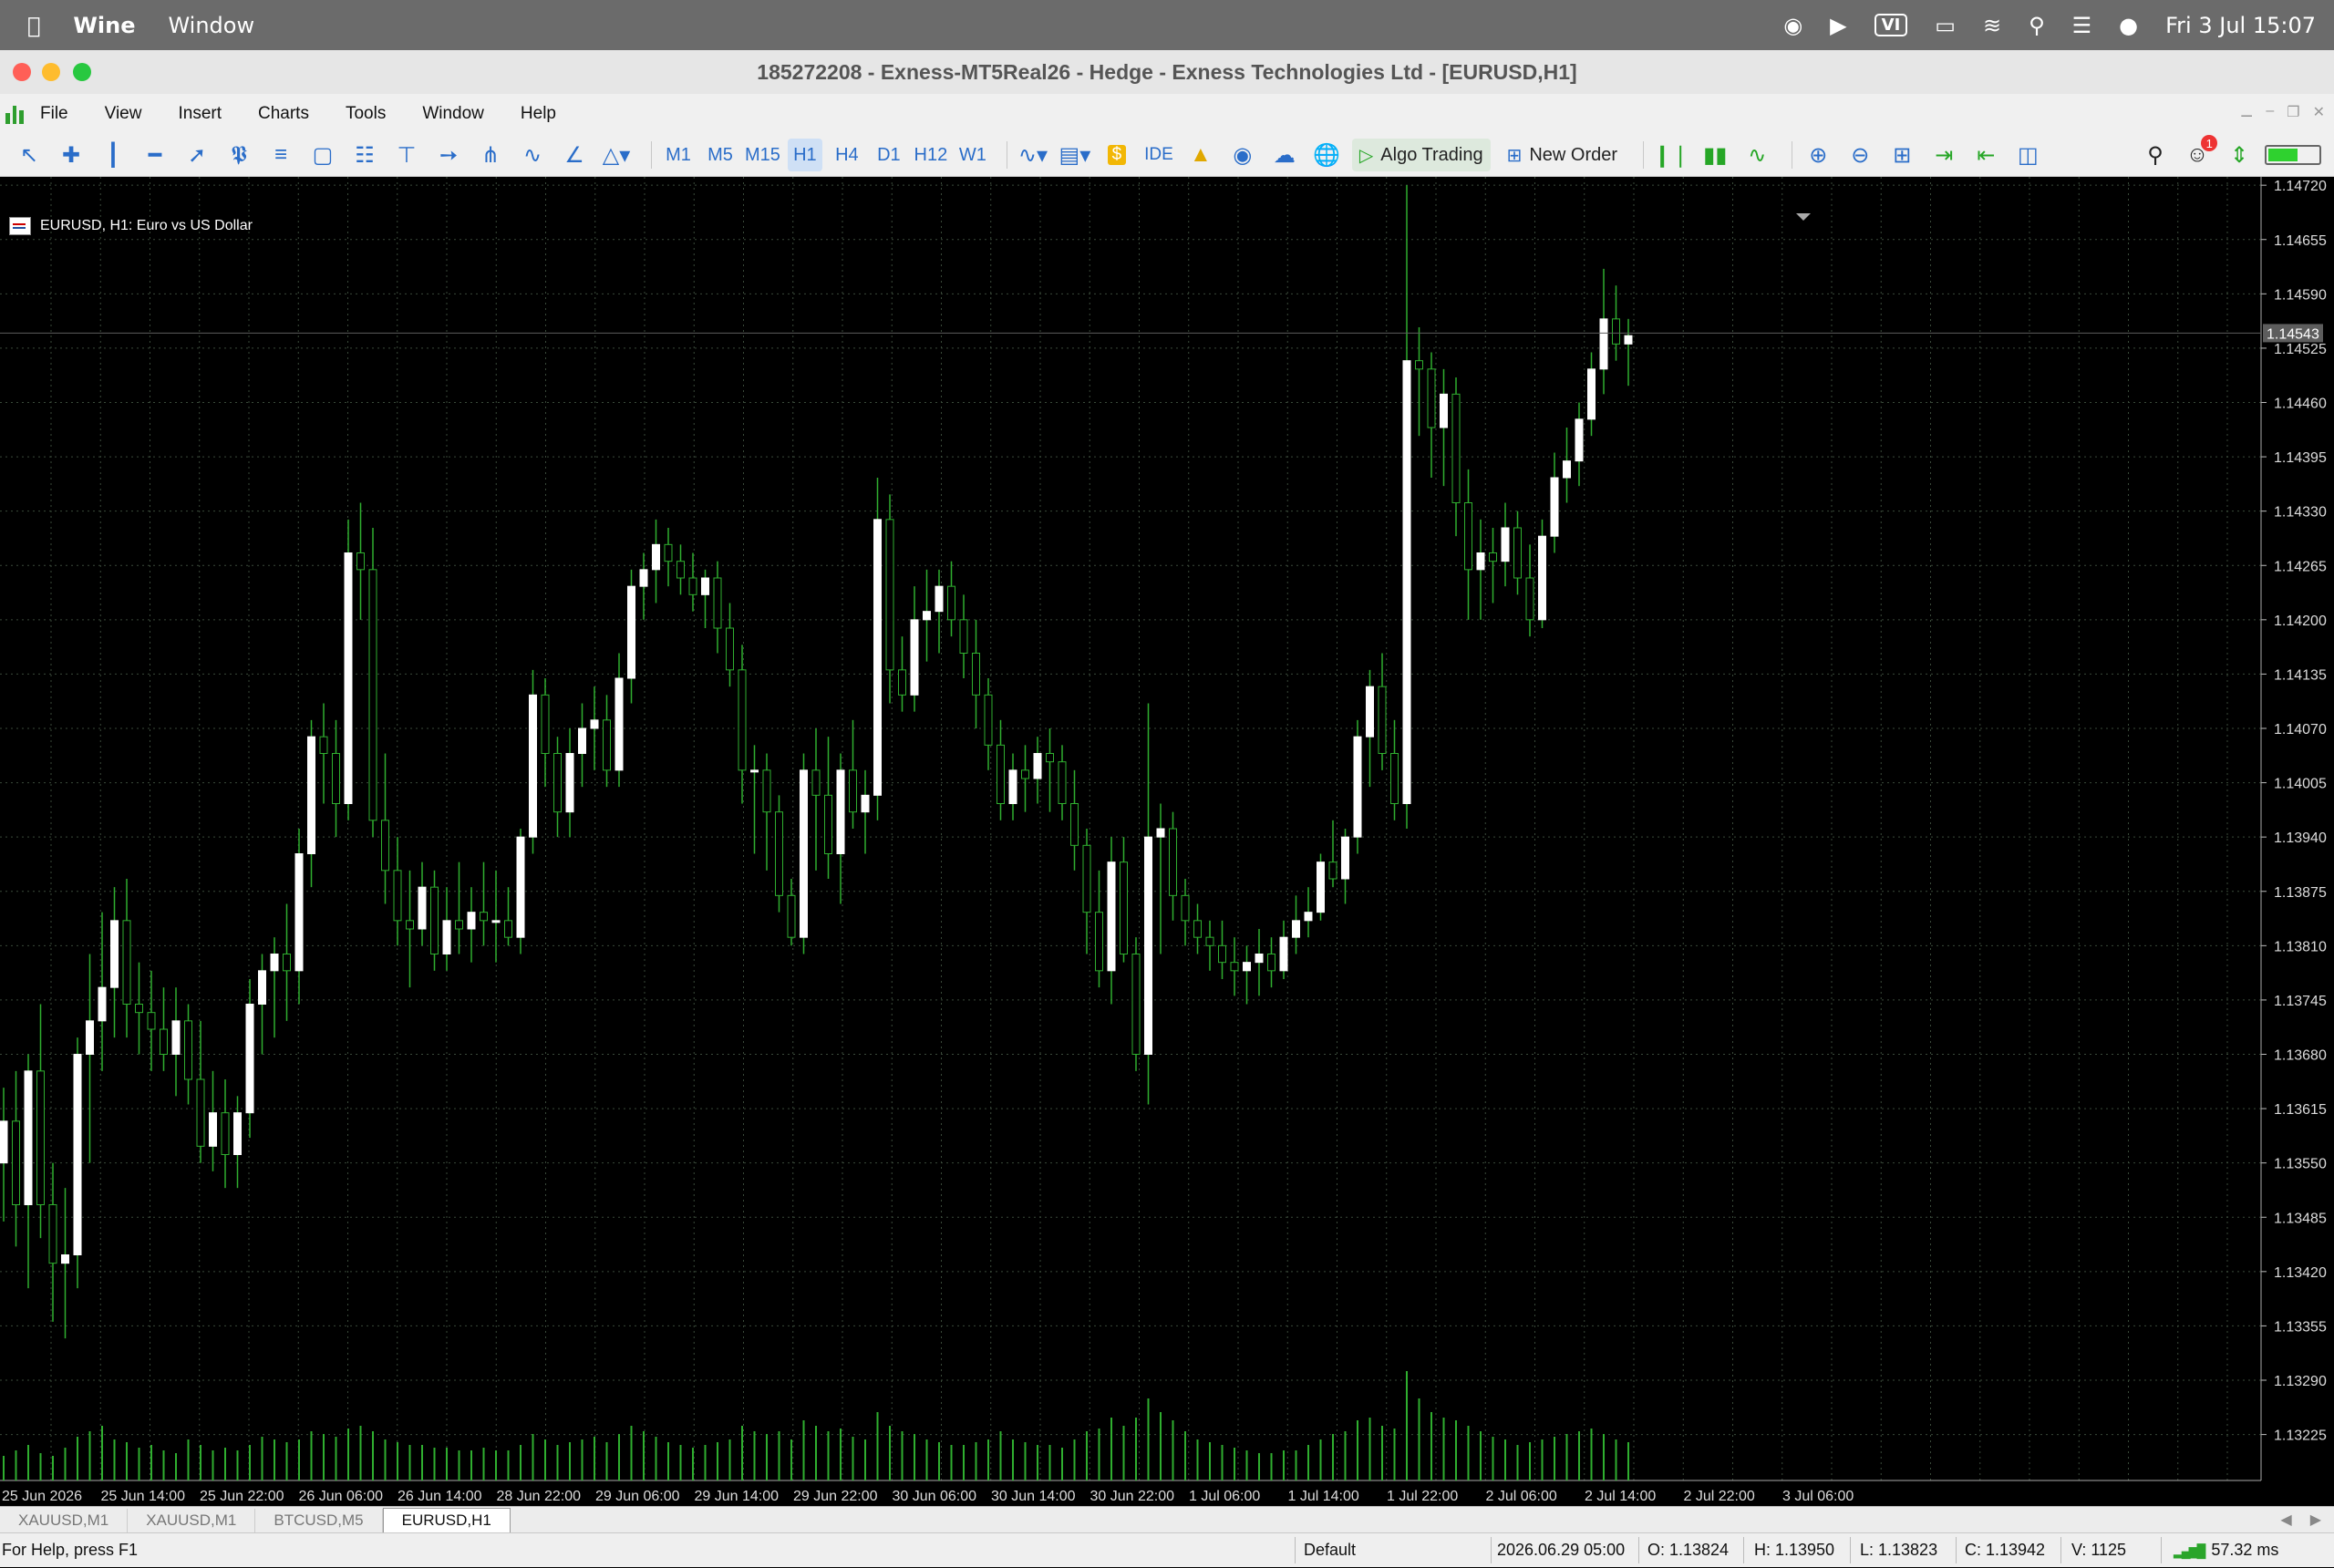 The height and width of the screenshot is (1568, 2334). I want to click on app-menu-window: Window, so click(211, 25).